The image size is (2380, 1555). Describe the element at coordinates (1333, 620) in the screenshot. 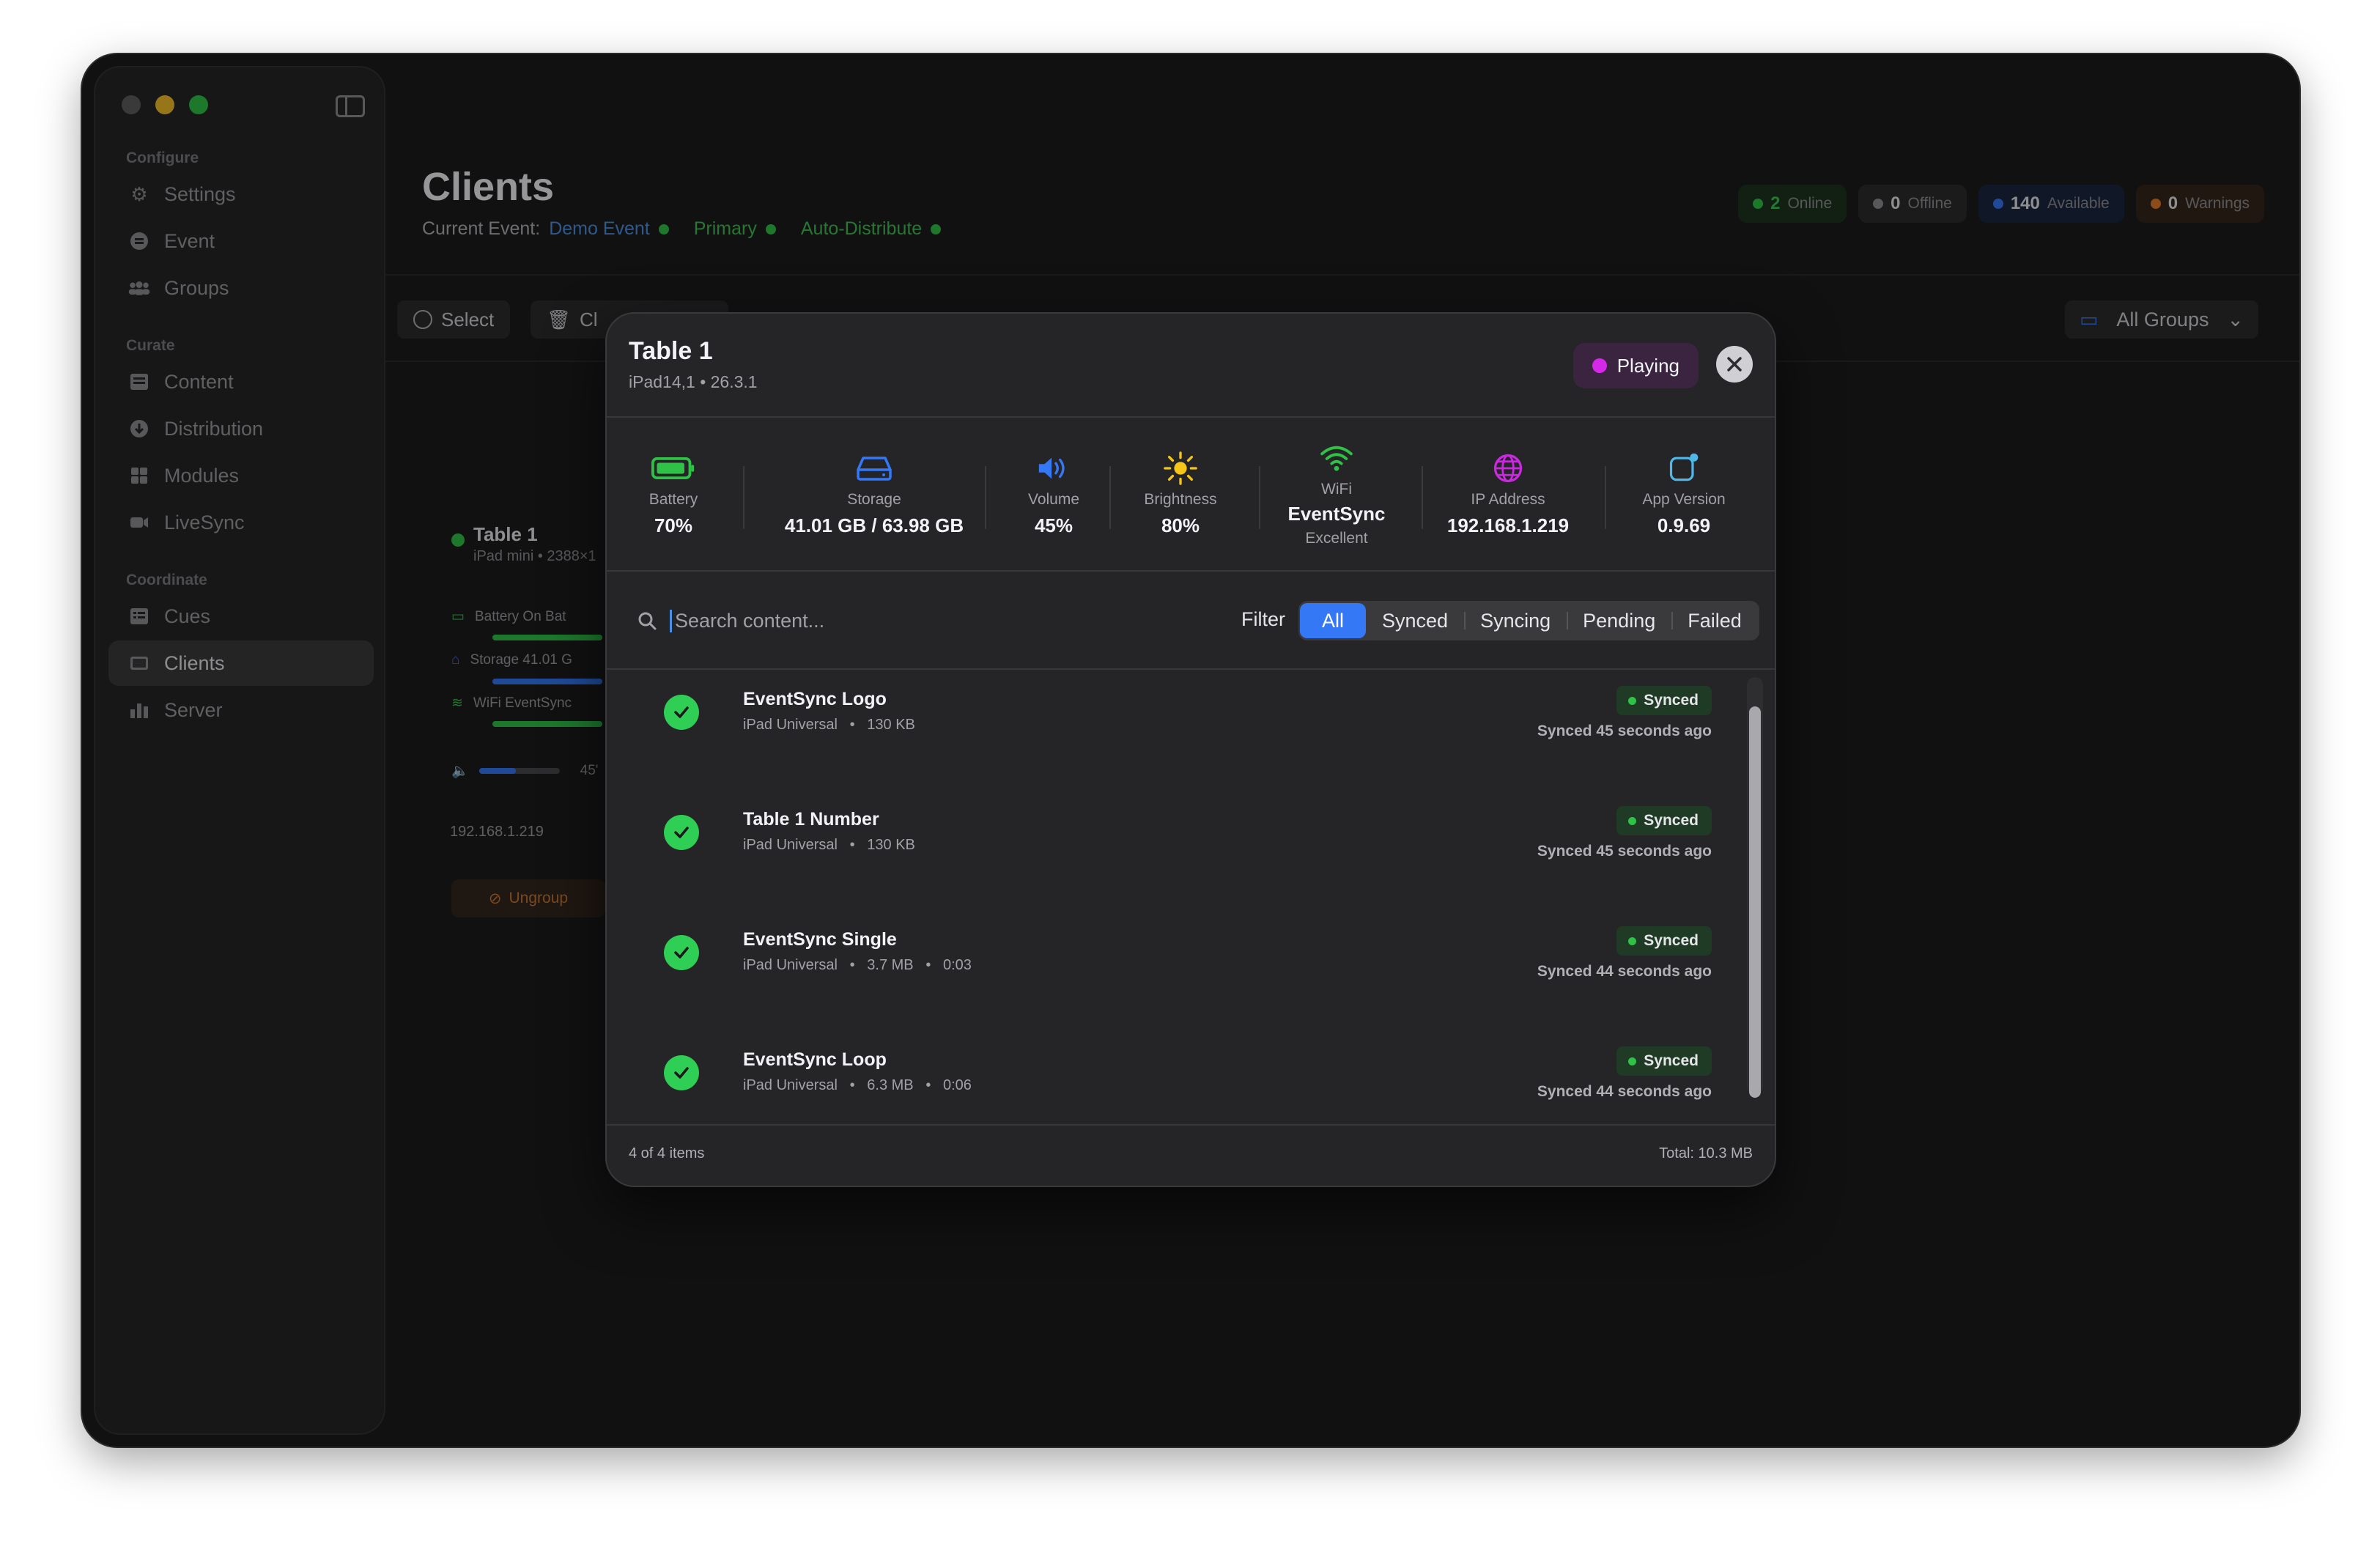

I see `filter-option-all: All` at that location.